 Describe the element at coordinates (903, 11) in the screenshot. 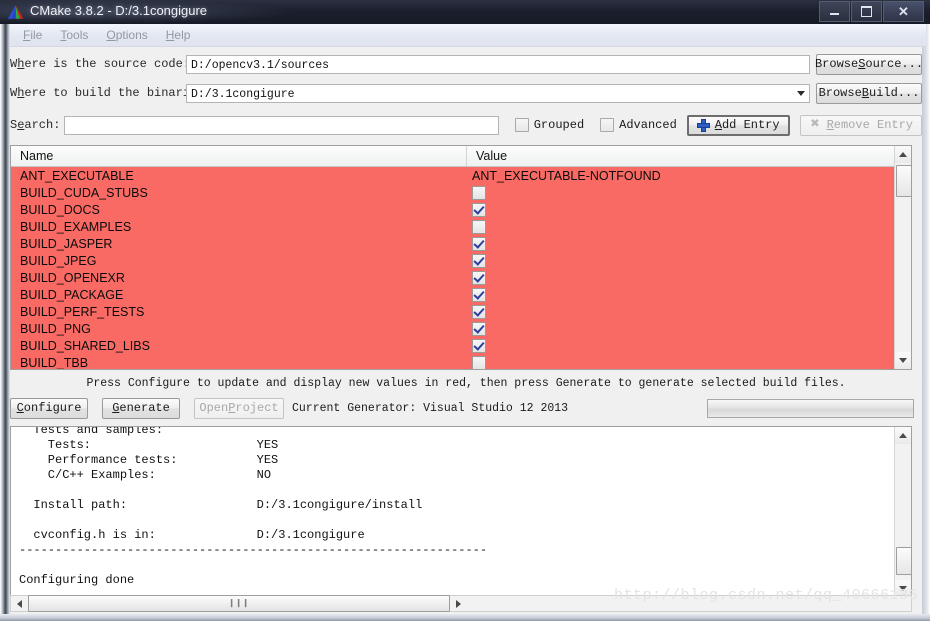

I see `close-button: ✕` at that location.